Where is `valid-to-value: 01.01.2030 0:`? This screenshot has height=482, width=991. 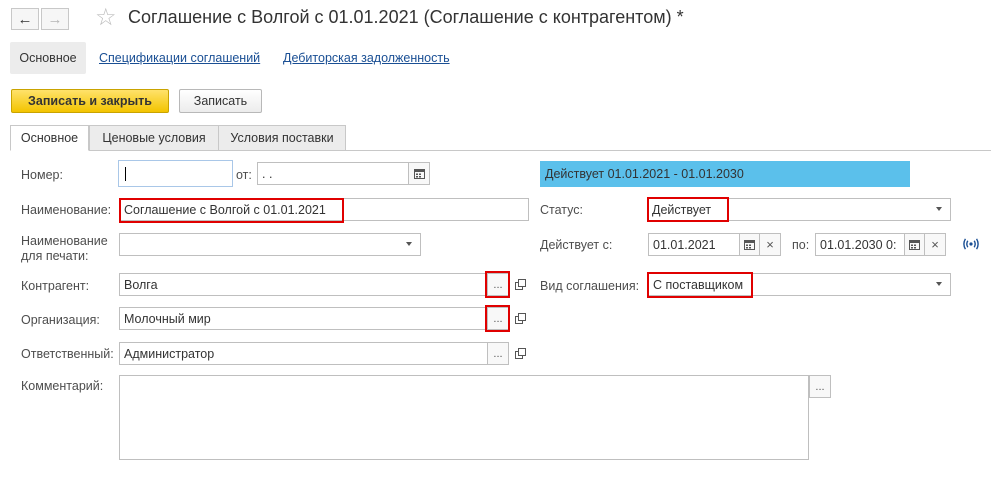 valid-to-value: 01.01.2030 0: is located at coordinates (858, 244).